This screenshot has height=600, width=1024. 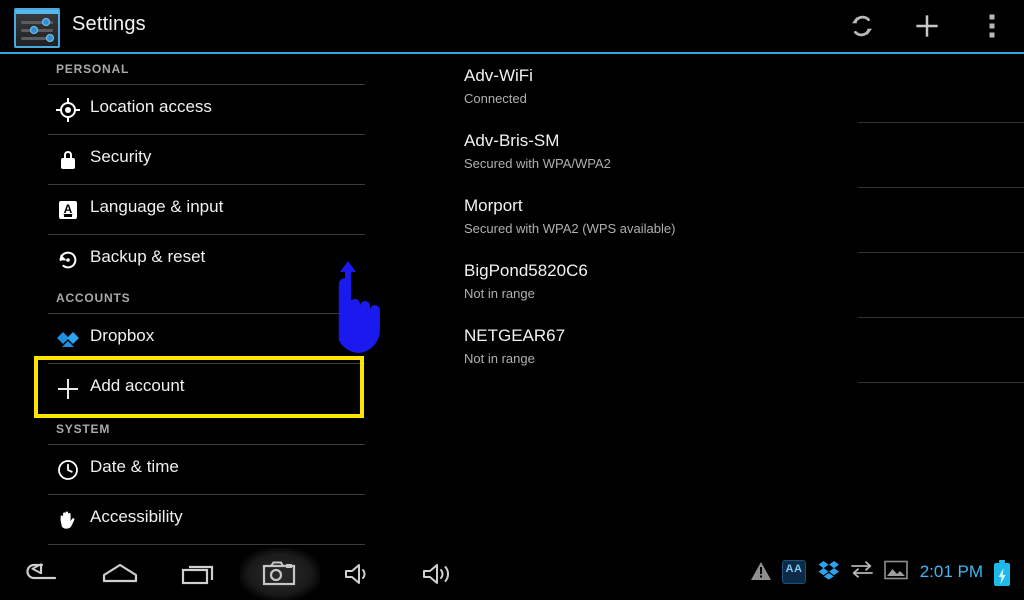 I want to click on wifi-status: Secured with WPA/WPA2, so click(x=537, y=163).